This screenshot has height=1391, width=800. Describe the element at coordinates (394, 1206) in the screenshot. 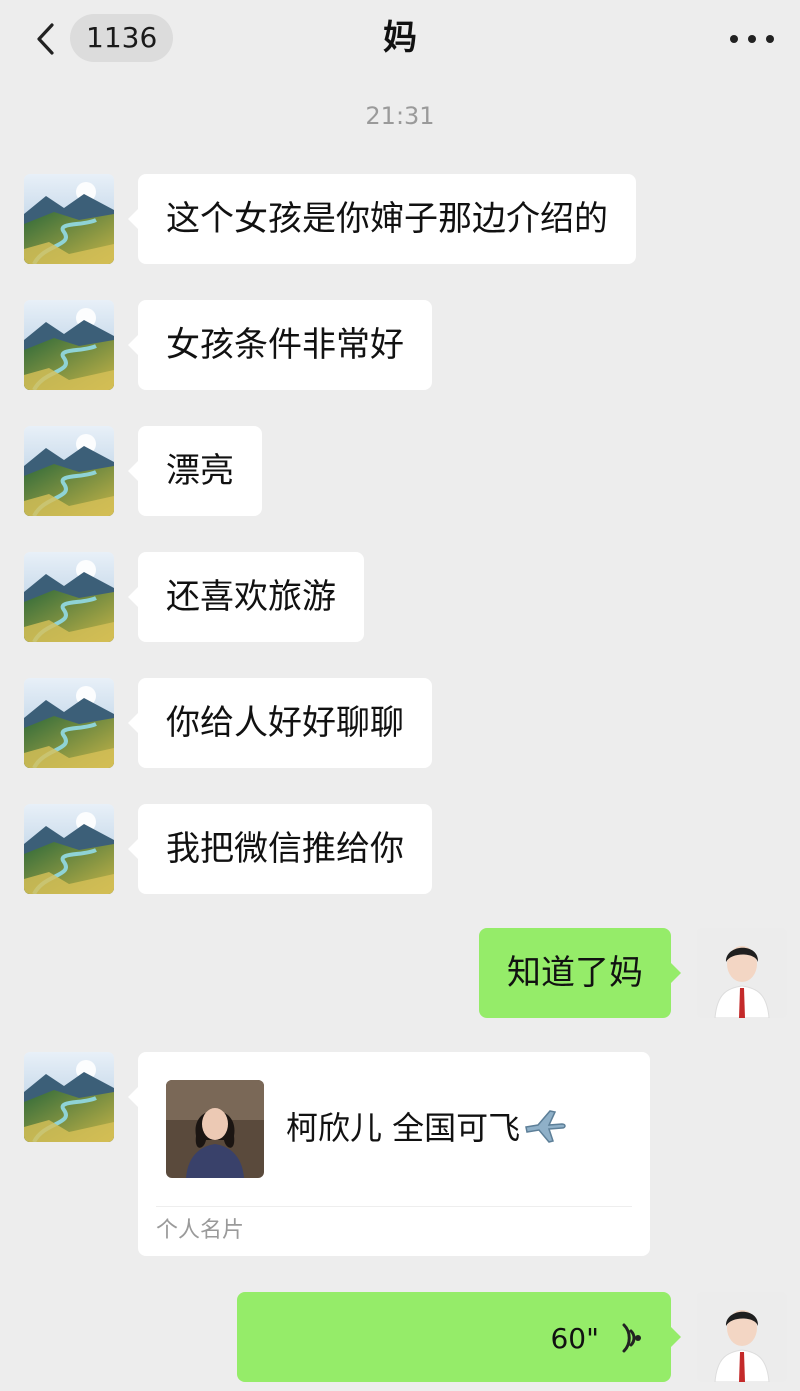

I see `card-divider` at that location.